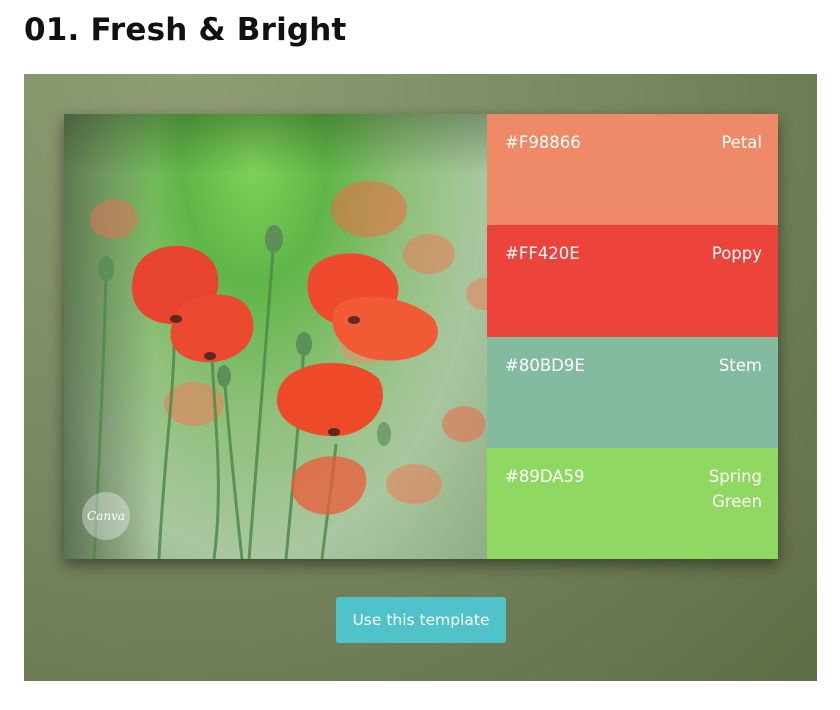 The width and height of the screenshot is (840, 710). Describe the element at coordinates (736, 254) in the screenshot. I see `swatch-name: Poppy` at that location.